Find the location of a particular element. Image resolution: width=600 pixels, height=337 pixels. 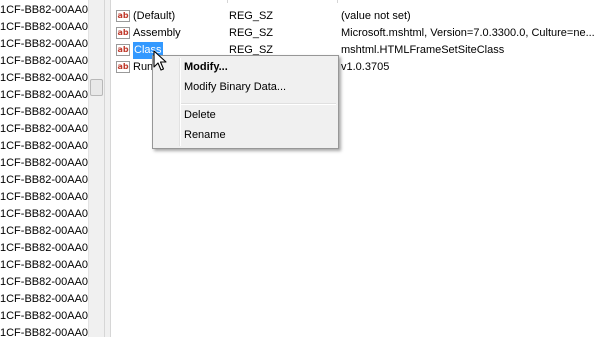

menu-item-rename: Rename is located at coordinates (205, 135).